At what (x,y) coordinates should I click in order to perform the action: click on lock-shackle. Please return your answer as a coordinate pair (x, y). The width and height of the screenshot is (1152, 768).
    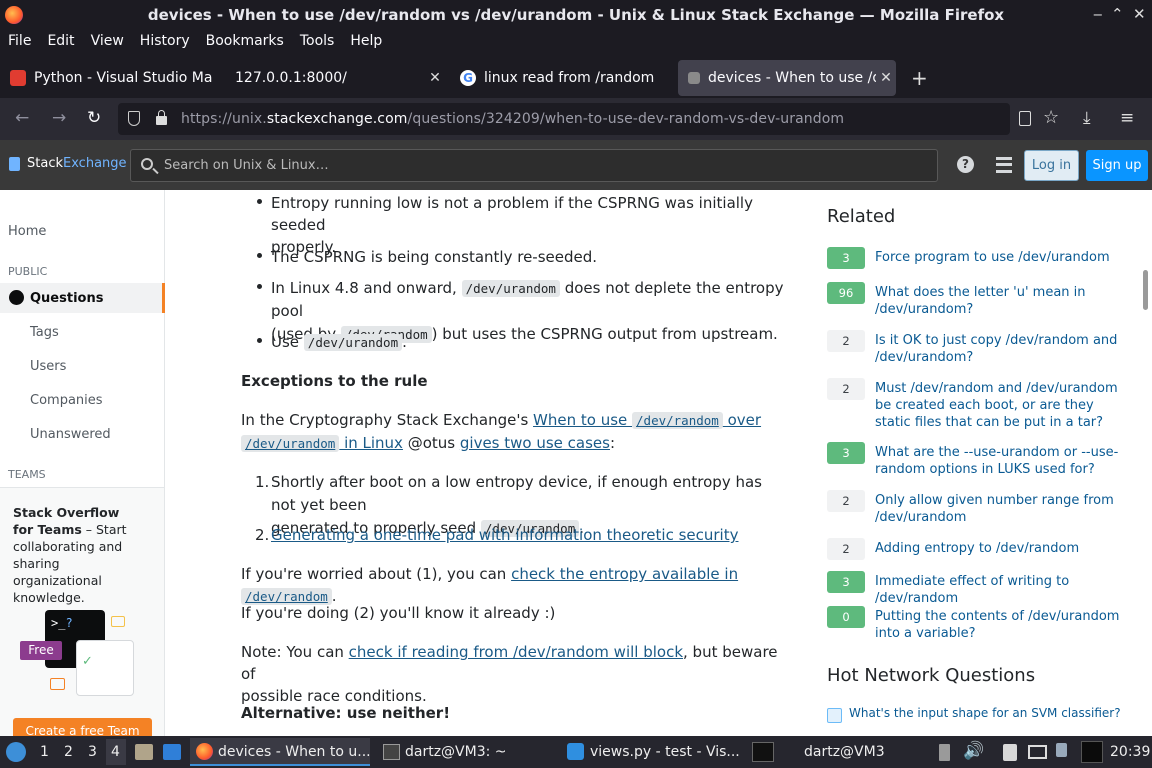
    Looking at the image, I should click on (161, 114).